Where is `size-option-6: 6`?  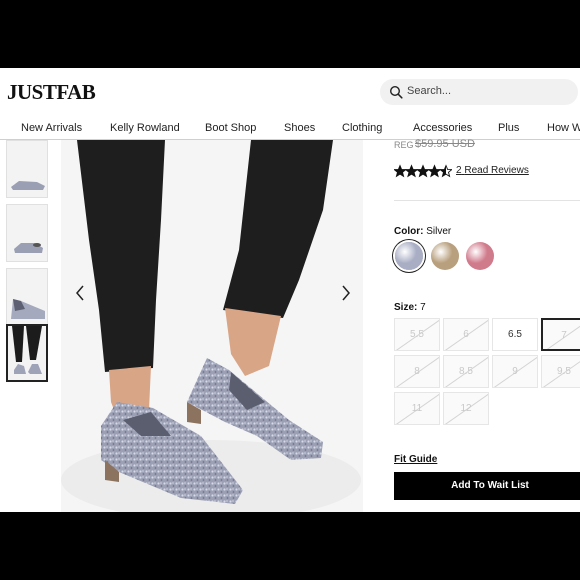 size-option-6: 6 is located at coordinates (466, 334).